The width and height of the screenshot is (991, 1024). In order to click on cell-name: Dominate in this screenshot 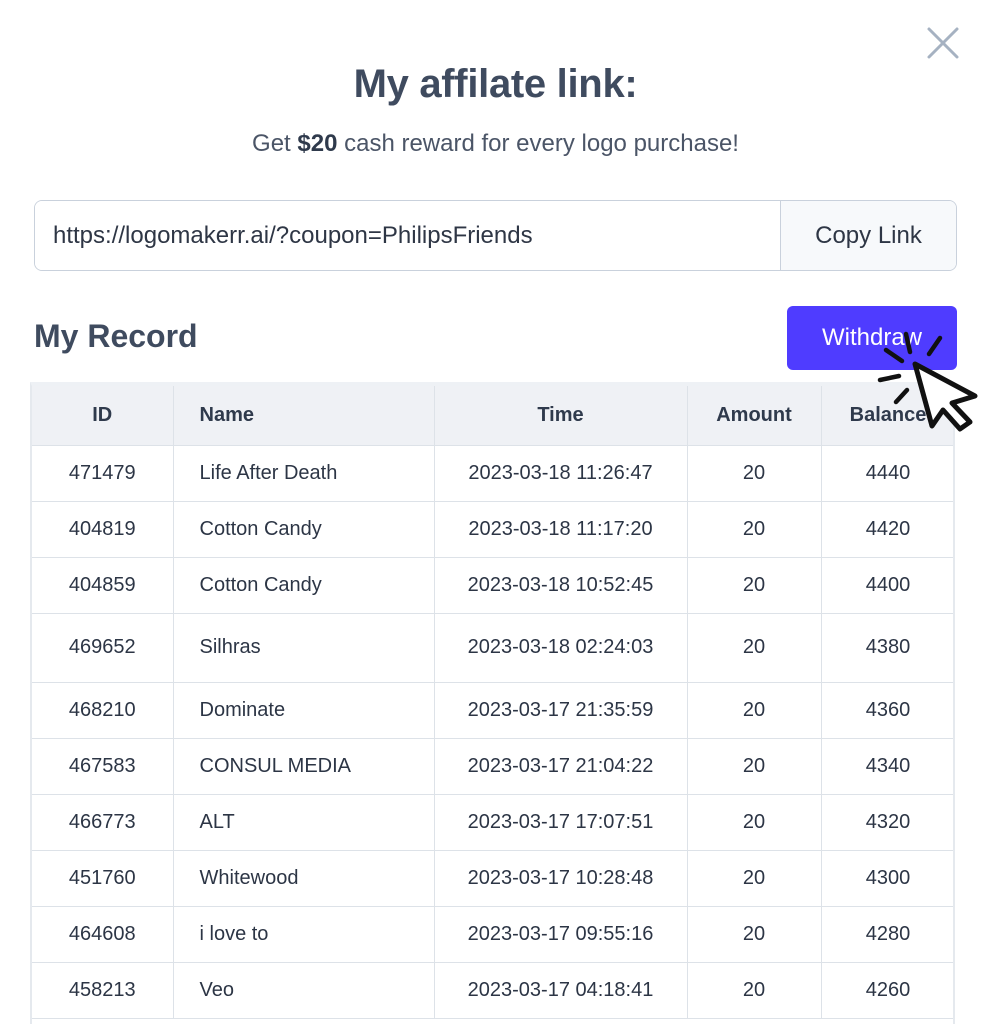, I will do `click(304, 710)`.